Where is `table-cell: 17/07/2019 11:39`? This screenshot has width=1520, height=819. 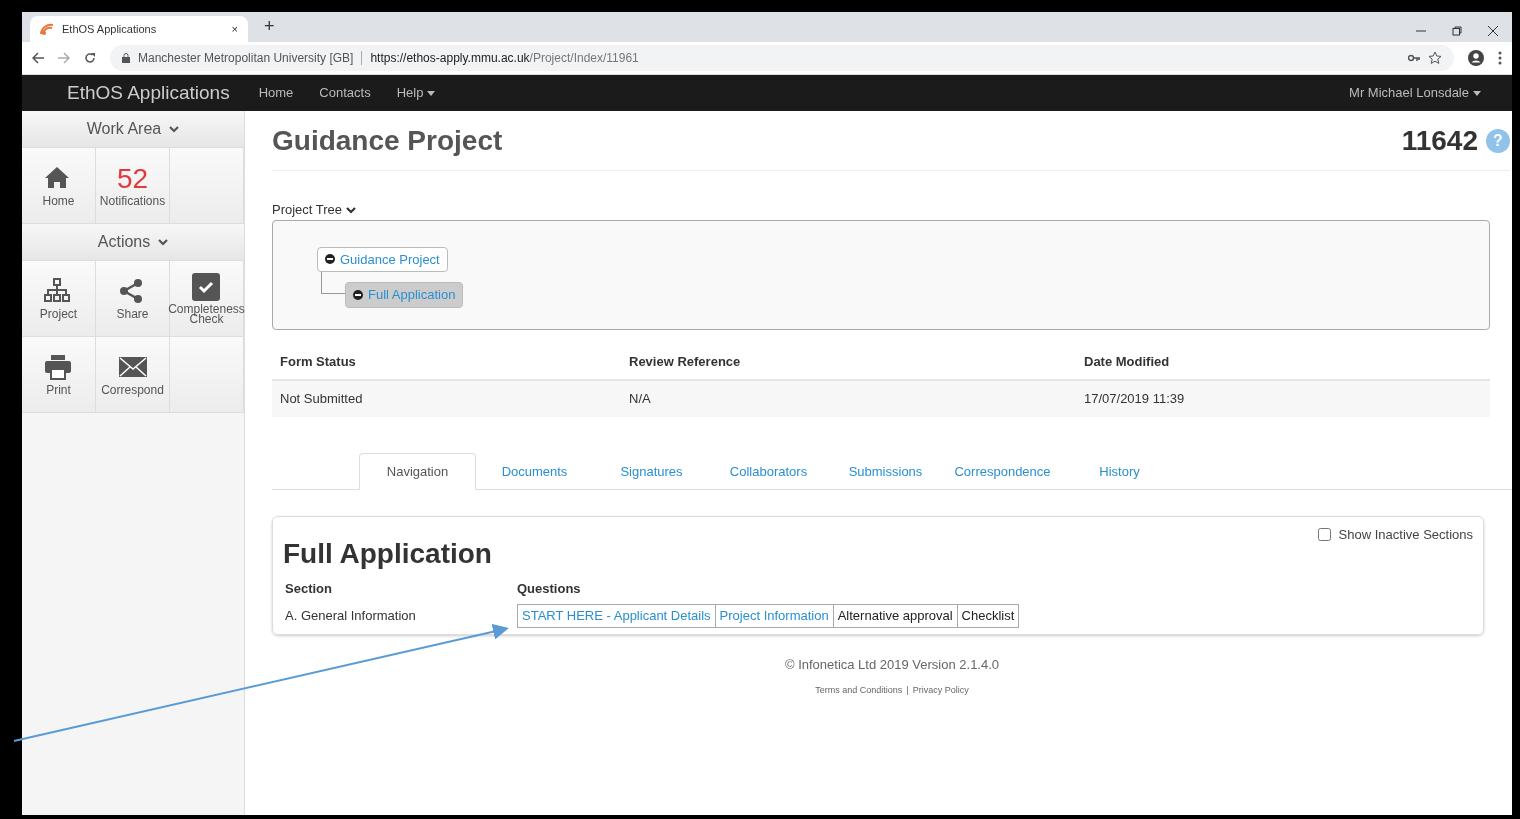 table-cell: 17/07/2019 11:39 is located at coordinates (1283, 398).